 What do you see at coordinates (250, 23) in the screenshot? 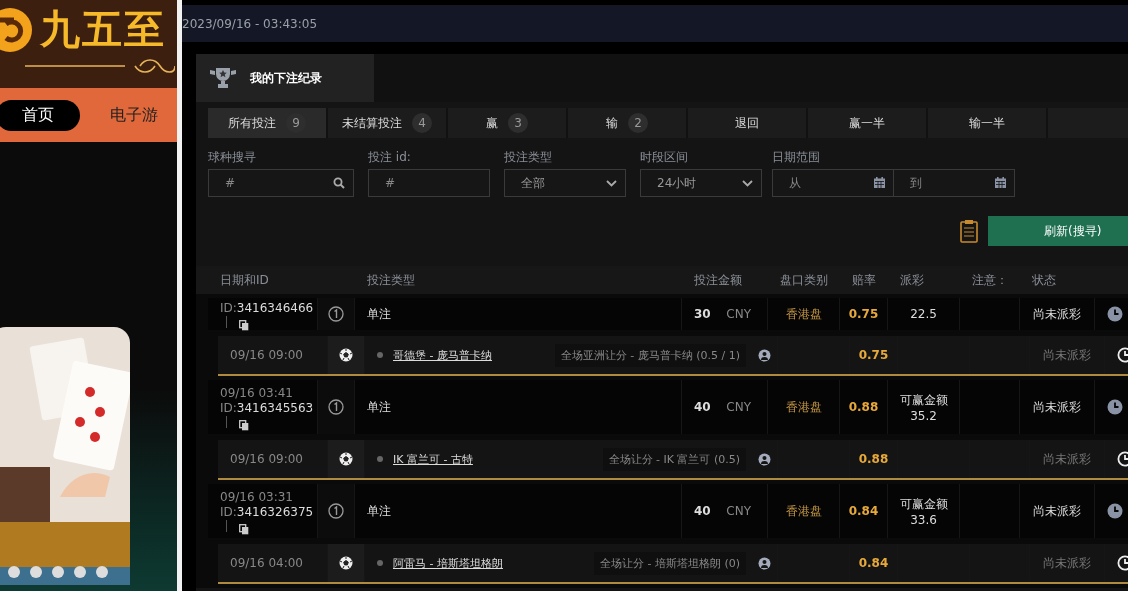
I see `timestamp: 2023/09/16 - 03:43:05` at bounding box center [250, 23].